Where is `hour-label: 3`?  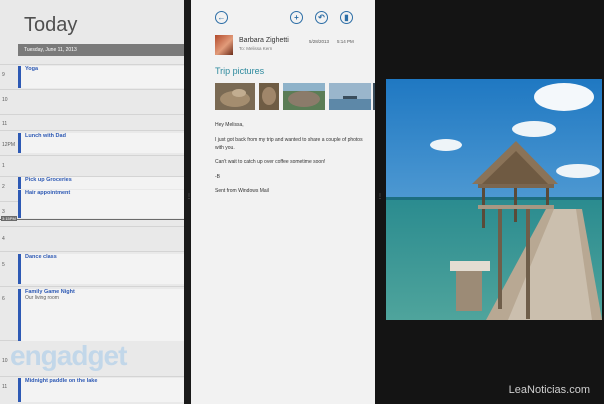 hour-label: 3 is located at coordinates (3, 212).